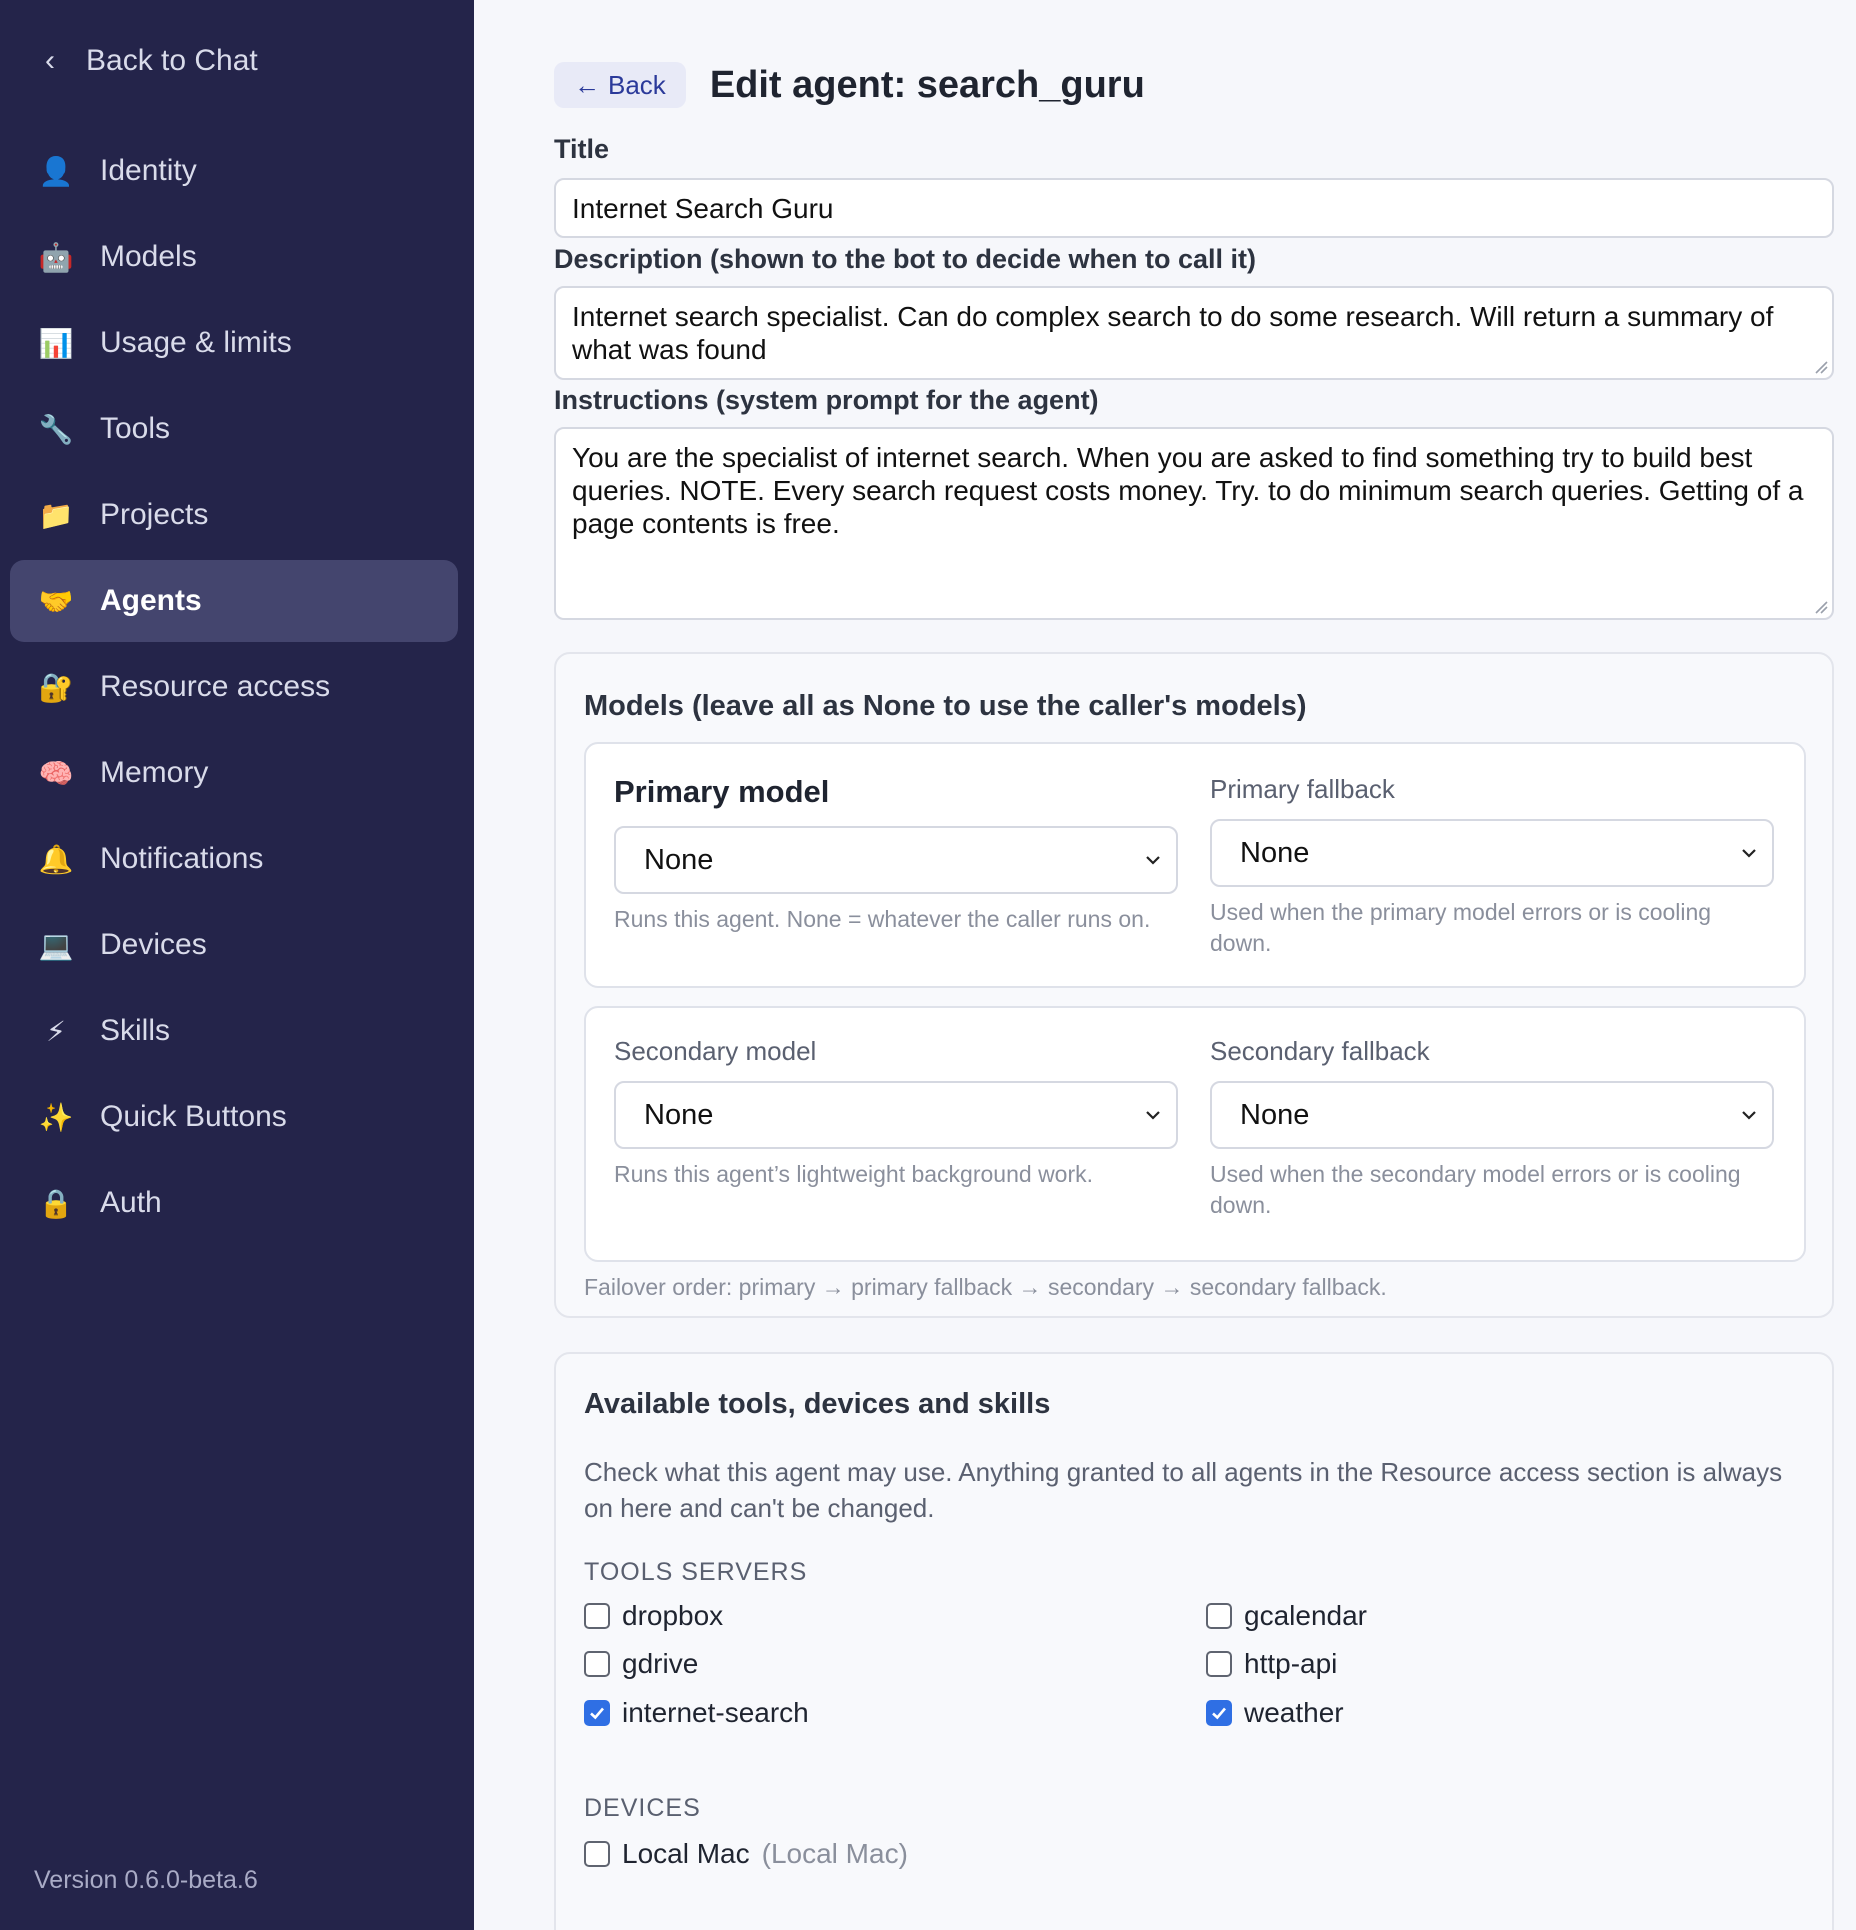  What do you see at coordinates (834, 1853) in the screenshot?
I see `device-detail: (Local Mac)` at bounding box center [834, 1853].